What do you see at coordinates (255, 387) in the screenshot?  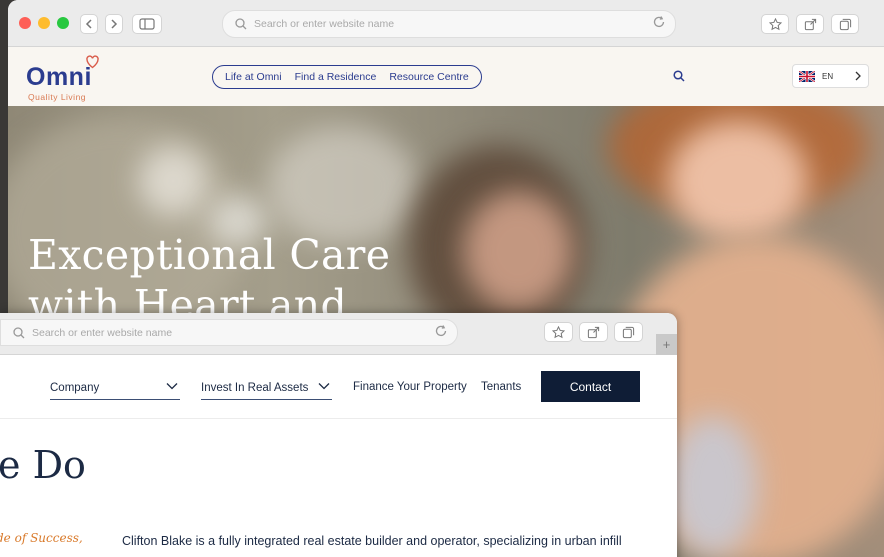 I see `nav-label: Invest In Real Assets` at bounding box center [255, 387].